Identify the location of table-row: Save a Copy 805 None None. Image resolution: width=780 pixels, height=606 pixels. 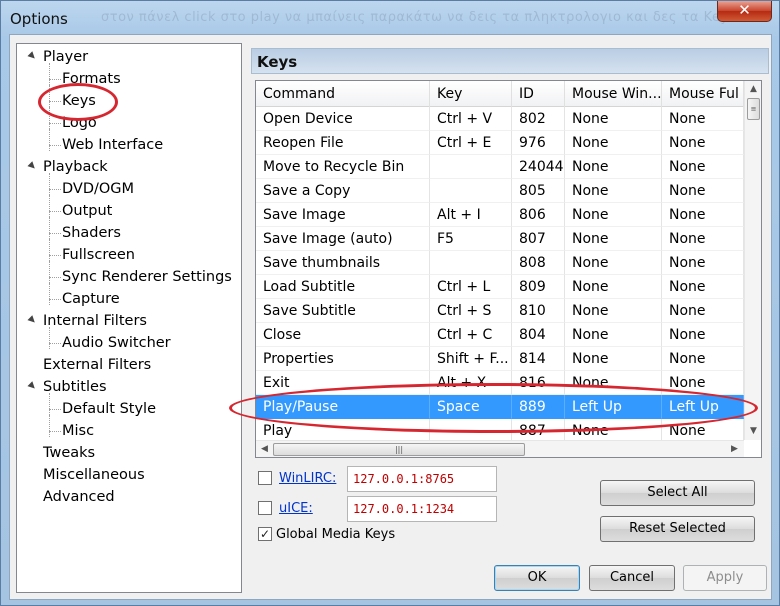
(500, 191).